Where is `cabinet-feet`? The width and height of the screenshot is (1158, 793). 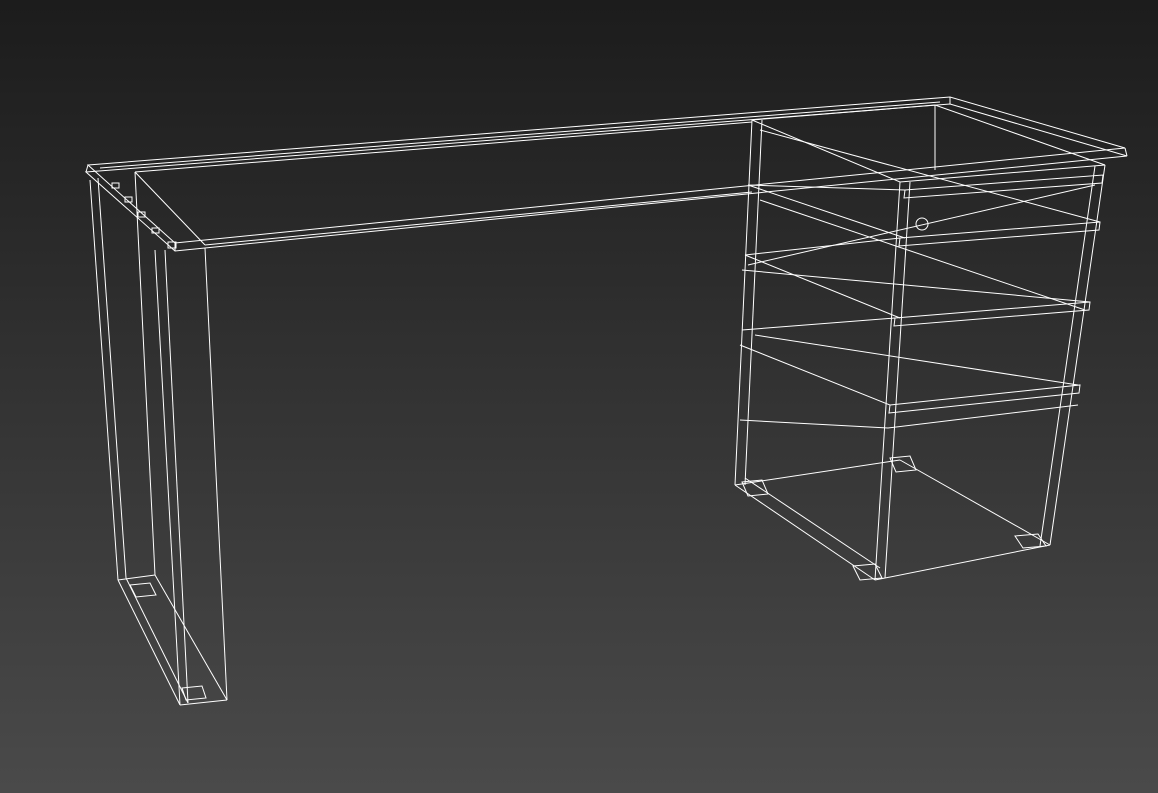 cabinet-feet is located at coordinates (894, 518).